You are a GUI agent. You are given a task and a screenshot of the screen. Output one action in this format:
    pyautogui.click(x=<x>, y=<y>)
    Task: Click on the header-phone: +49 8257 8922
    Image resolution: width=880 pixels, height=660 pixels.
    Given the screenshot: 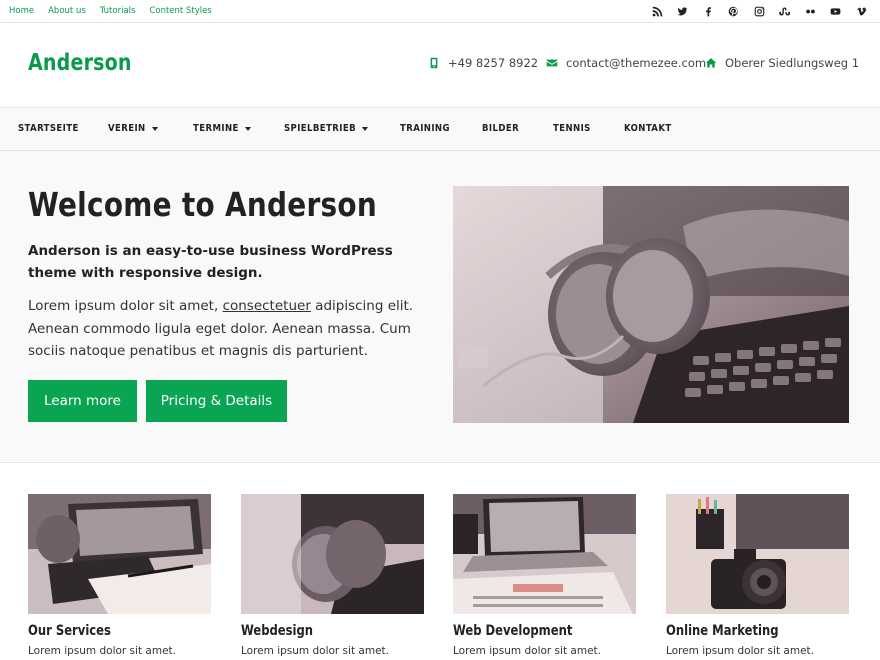 What is the action you would take?
    pyautogui.click(x=483, y=63)
    